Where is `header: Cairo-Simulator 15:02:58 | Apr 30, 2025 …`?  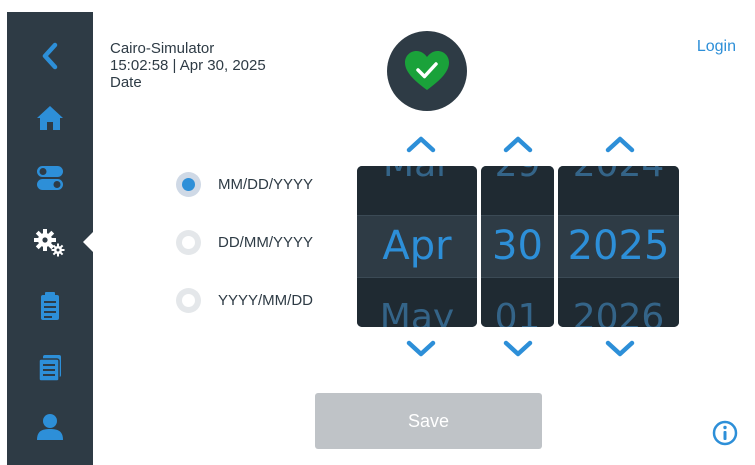 header: Cairo-Simulator 15:02:58 | Apr 30, 2025 … is located at coordinates (188, 65).